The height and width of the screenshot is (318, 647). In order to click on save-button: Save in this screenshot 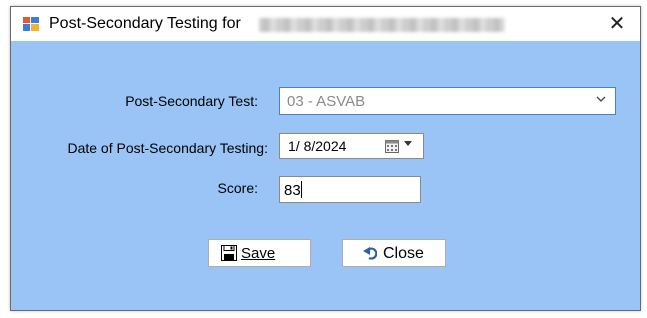, I will do `click(259, 253)`.